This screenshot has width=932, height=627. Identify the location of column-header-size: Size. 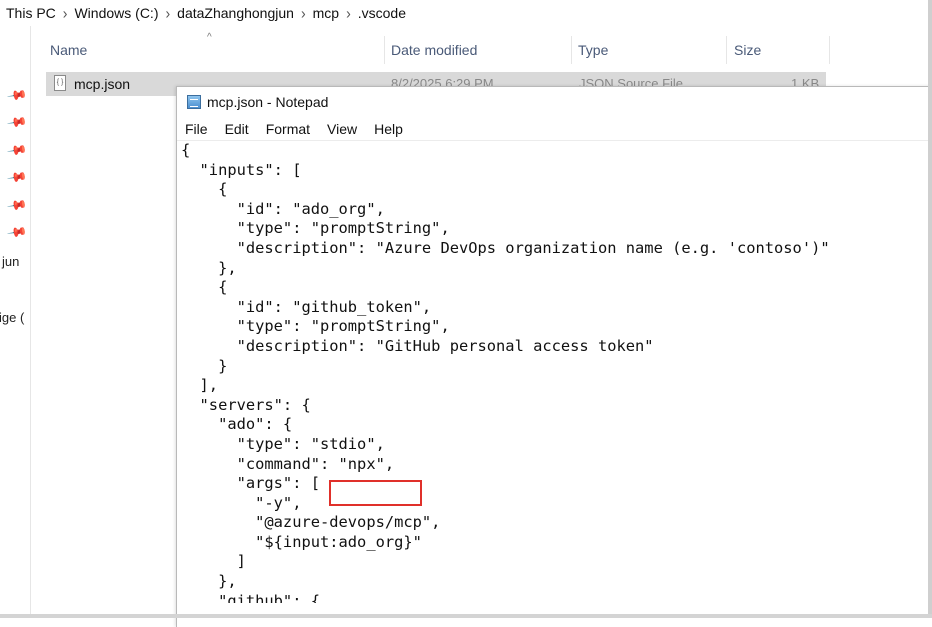
(779, 50).